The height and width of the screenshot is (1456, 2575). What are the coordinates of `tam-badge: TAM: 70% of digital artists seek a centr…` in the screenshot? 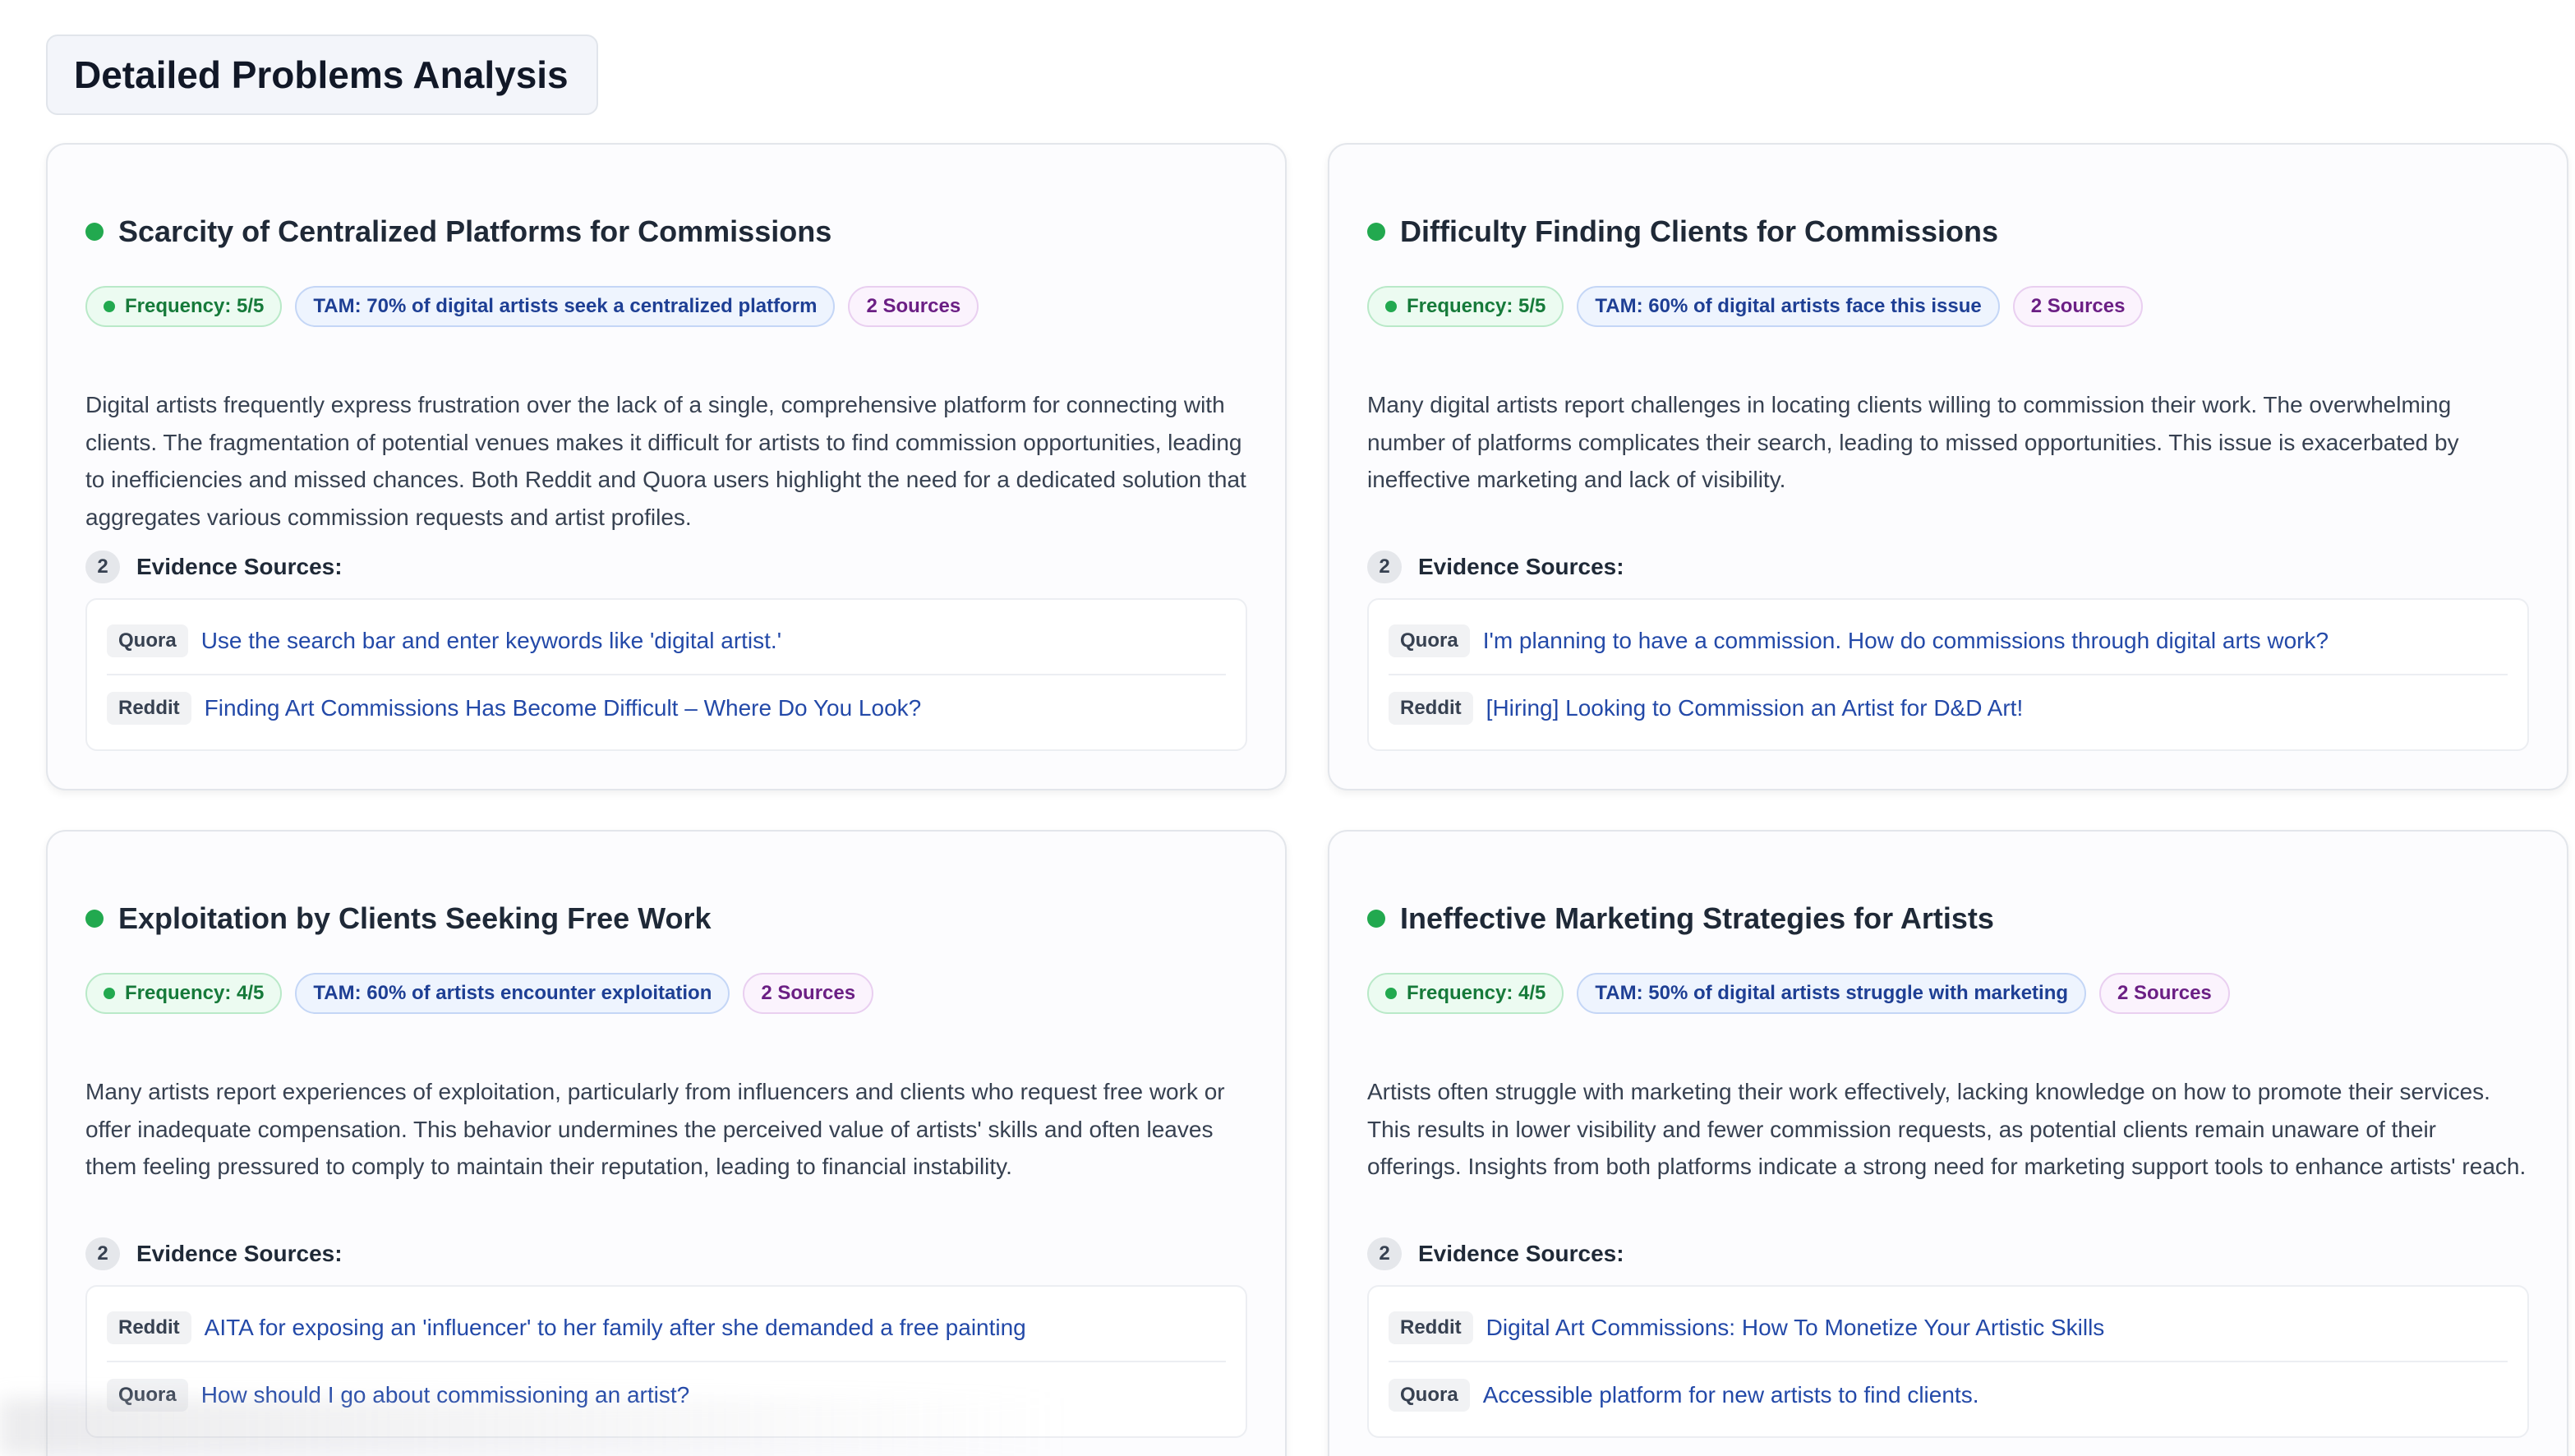 It's located at (566, 306).